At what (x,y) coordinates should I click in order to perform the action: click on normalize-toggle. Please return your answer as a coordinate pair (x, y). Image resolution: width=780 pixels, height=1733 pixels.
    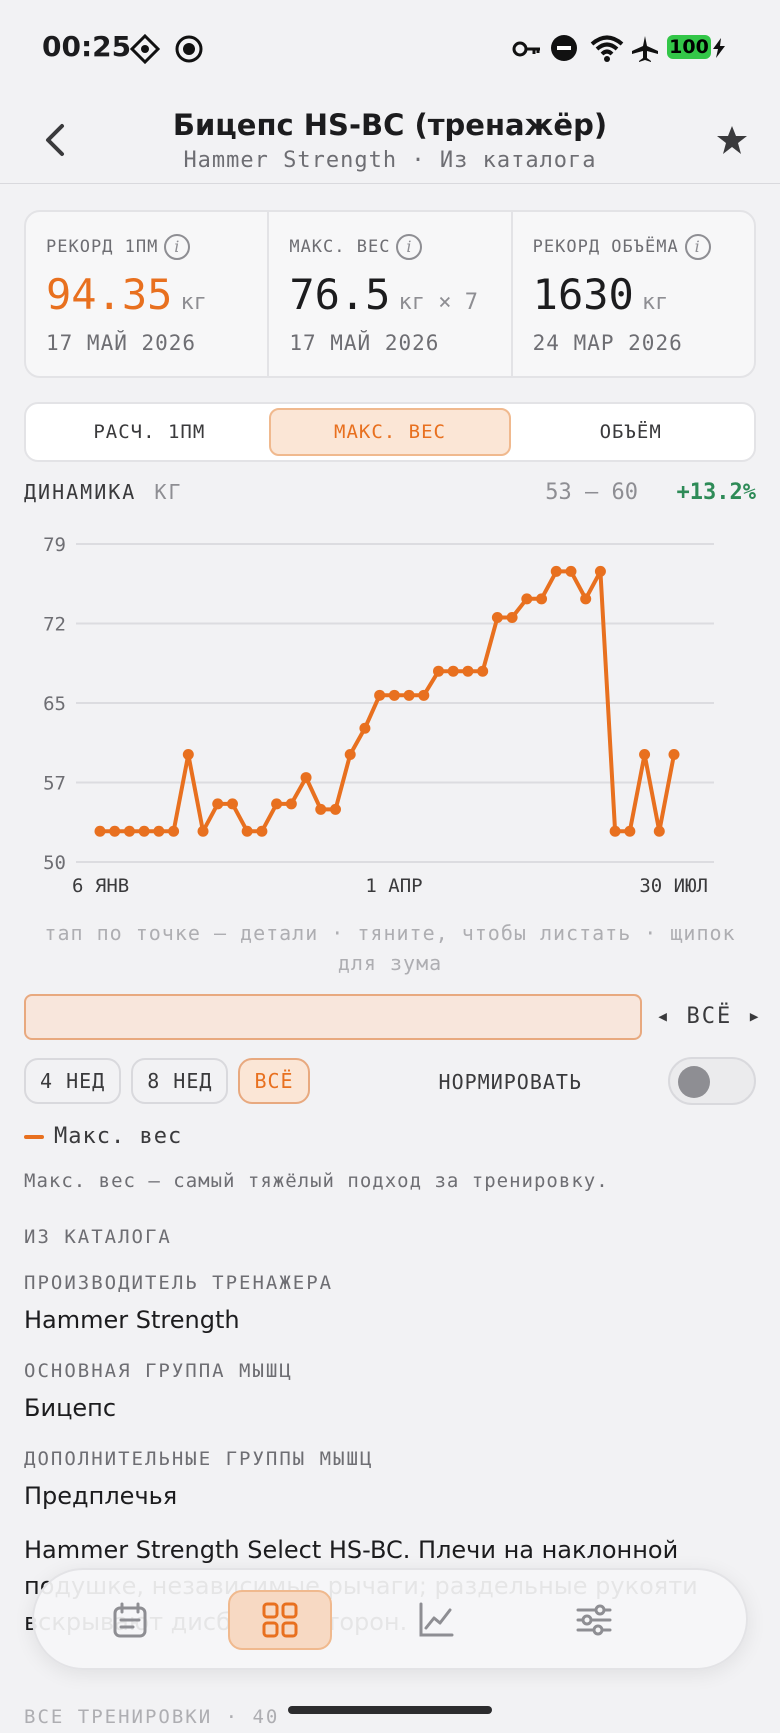
    Looking at the image, I should click on (712, 1081).